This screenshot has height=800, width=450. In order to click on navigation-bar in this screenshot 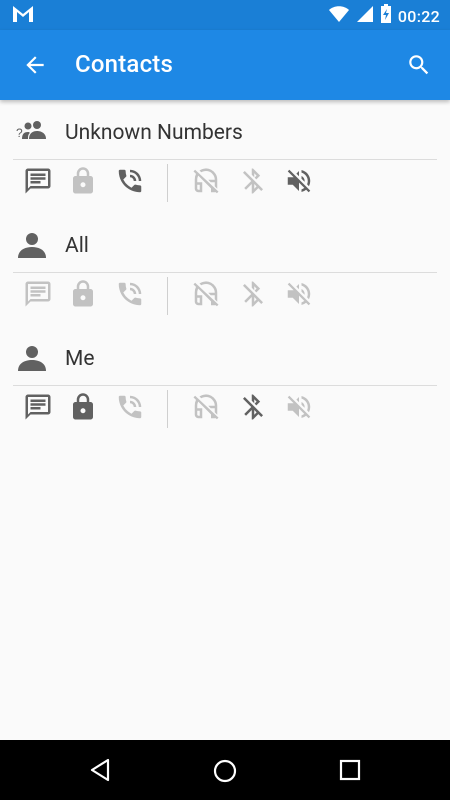, I will do `click(225, 770)`.